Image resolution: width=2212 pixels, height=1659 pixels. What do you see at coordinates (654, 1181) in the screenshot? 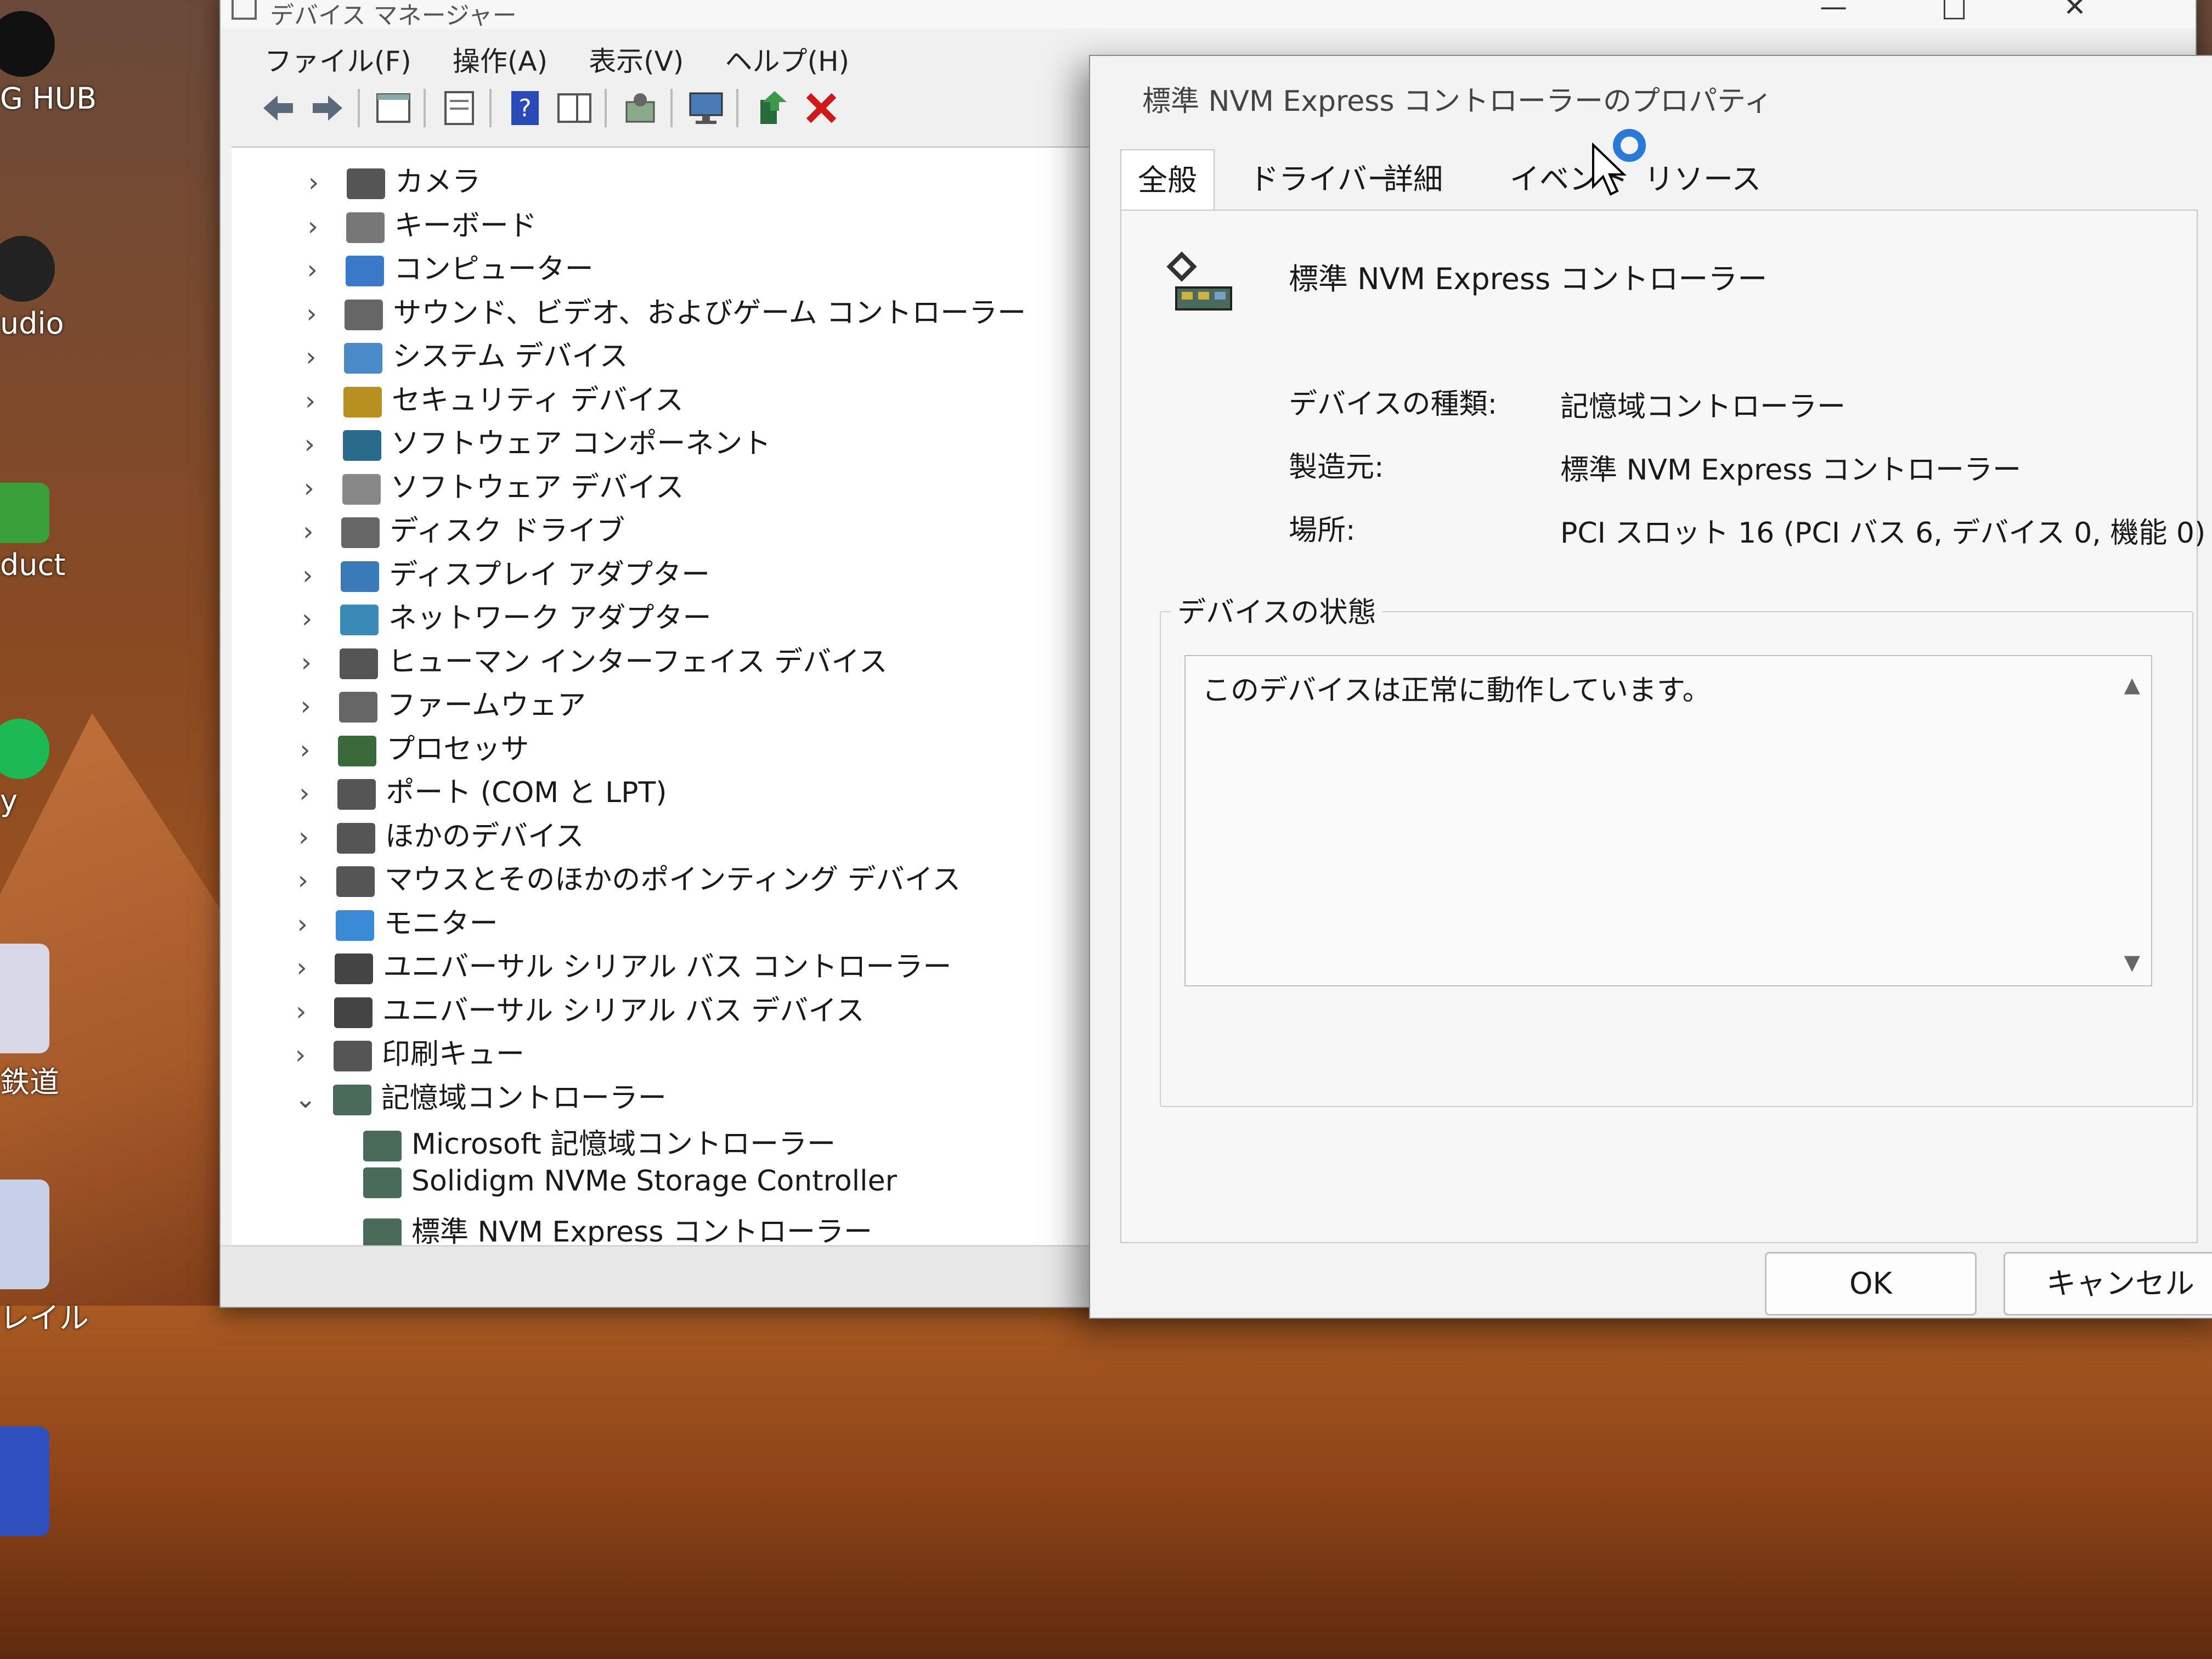
I see `tree-child-label: Solidigm NVMe Storage Controller` at bounding box center [654, 1181].